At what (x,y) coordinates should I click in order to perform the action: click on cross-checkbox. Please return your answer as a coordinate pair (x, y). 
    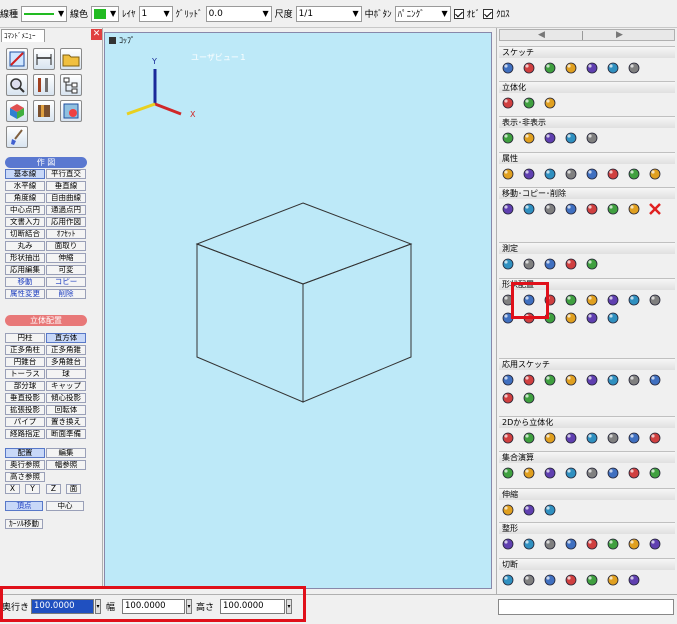
    Looking at the image, I should click on (488, 13).